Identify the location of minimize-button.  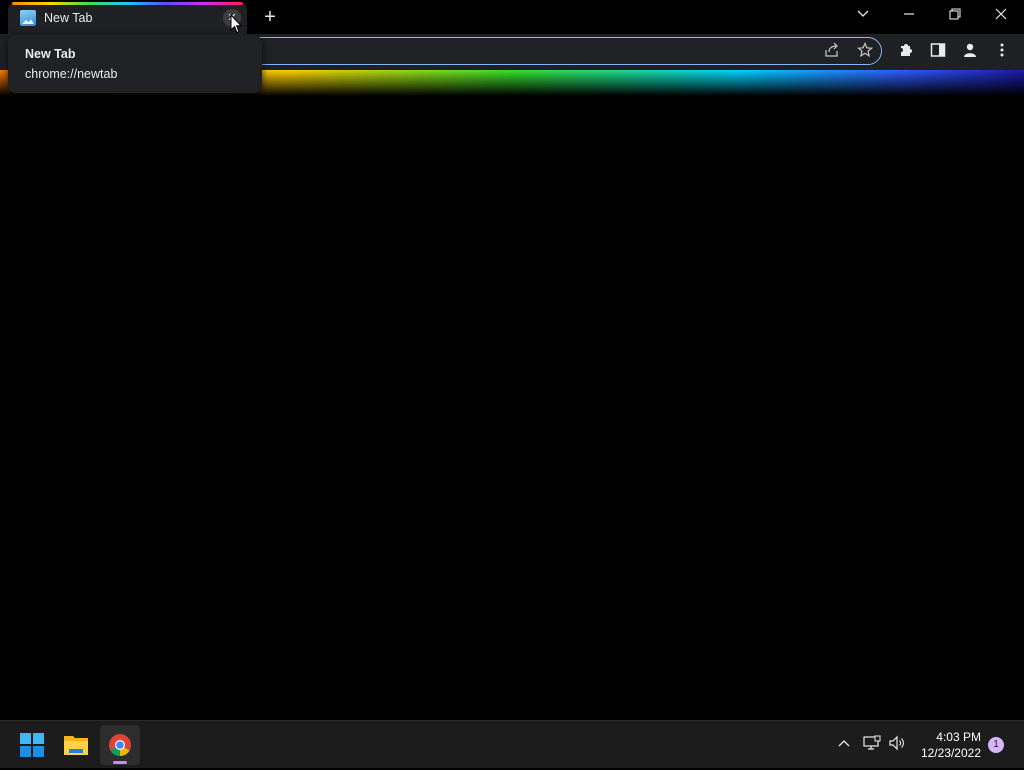
(909, 15).